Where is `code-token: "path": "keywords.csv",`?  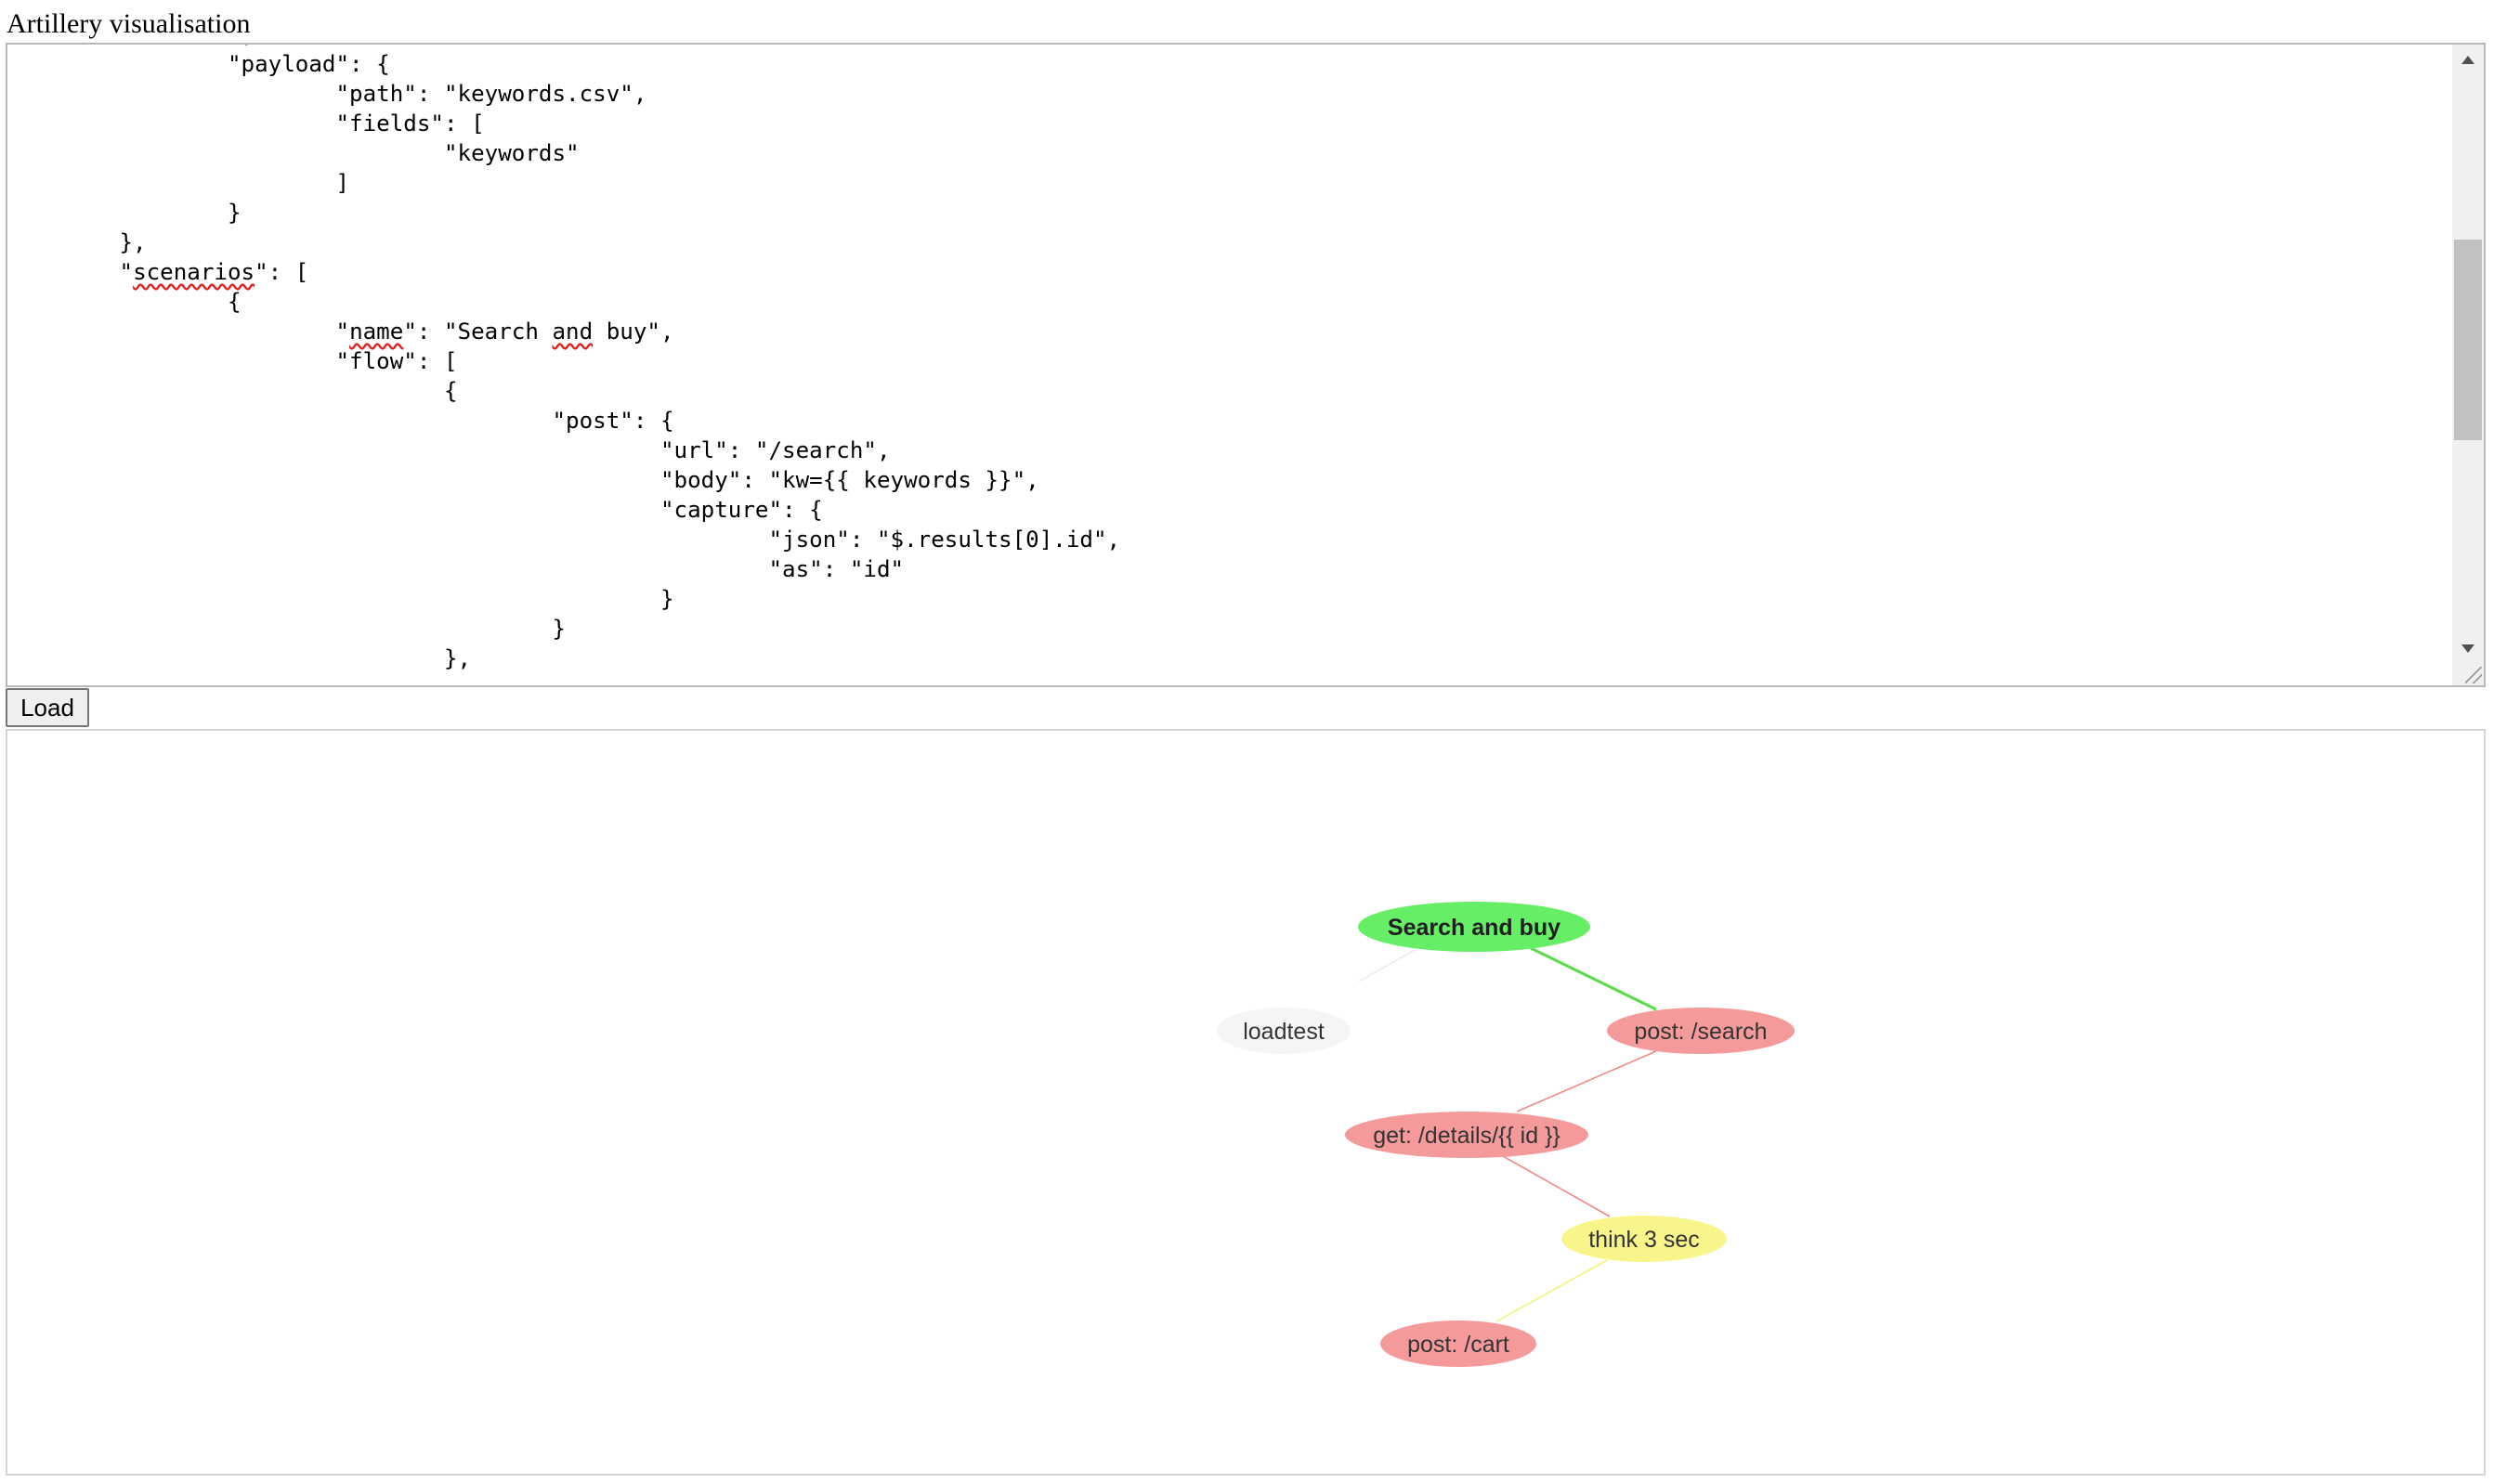 code-token: "path": "keywords.csv", is located at coordinates (329, 94).